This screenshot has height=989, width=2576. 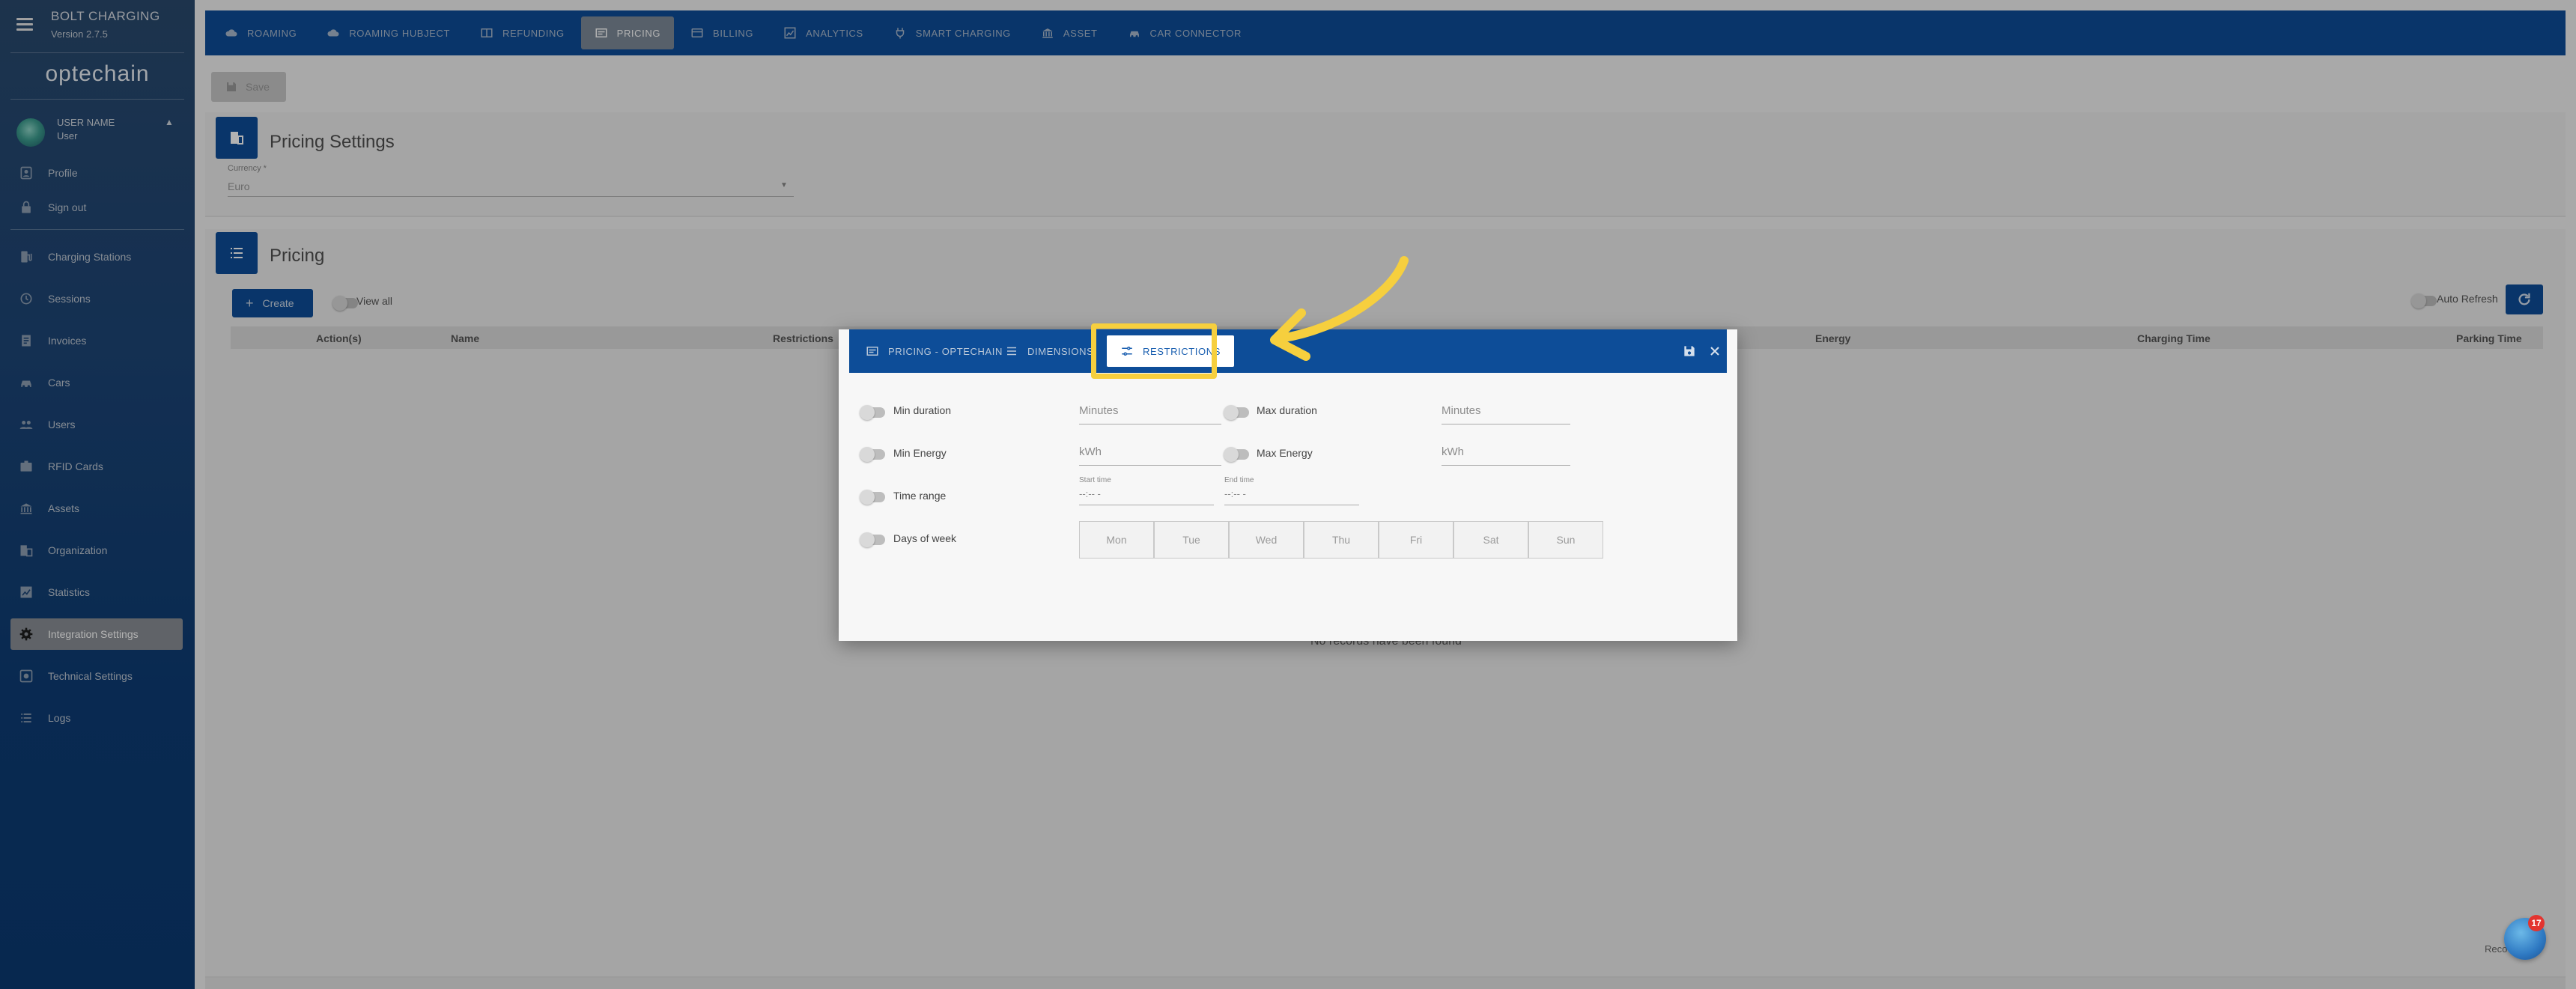 What do you see at coordinates (920, 453) in the screenshot?
I see `min-energy-label: Min Energy` at bounding box center [920, 453].